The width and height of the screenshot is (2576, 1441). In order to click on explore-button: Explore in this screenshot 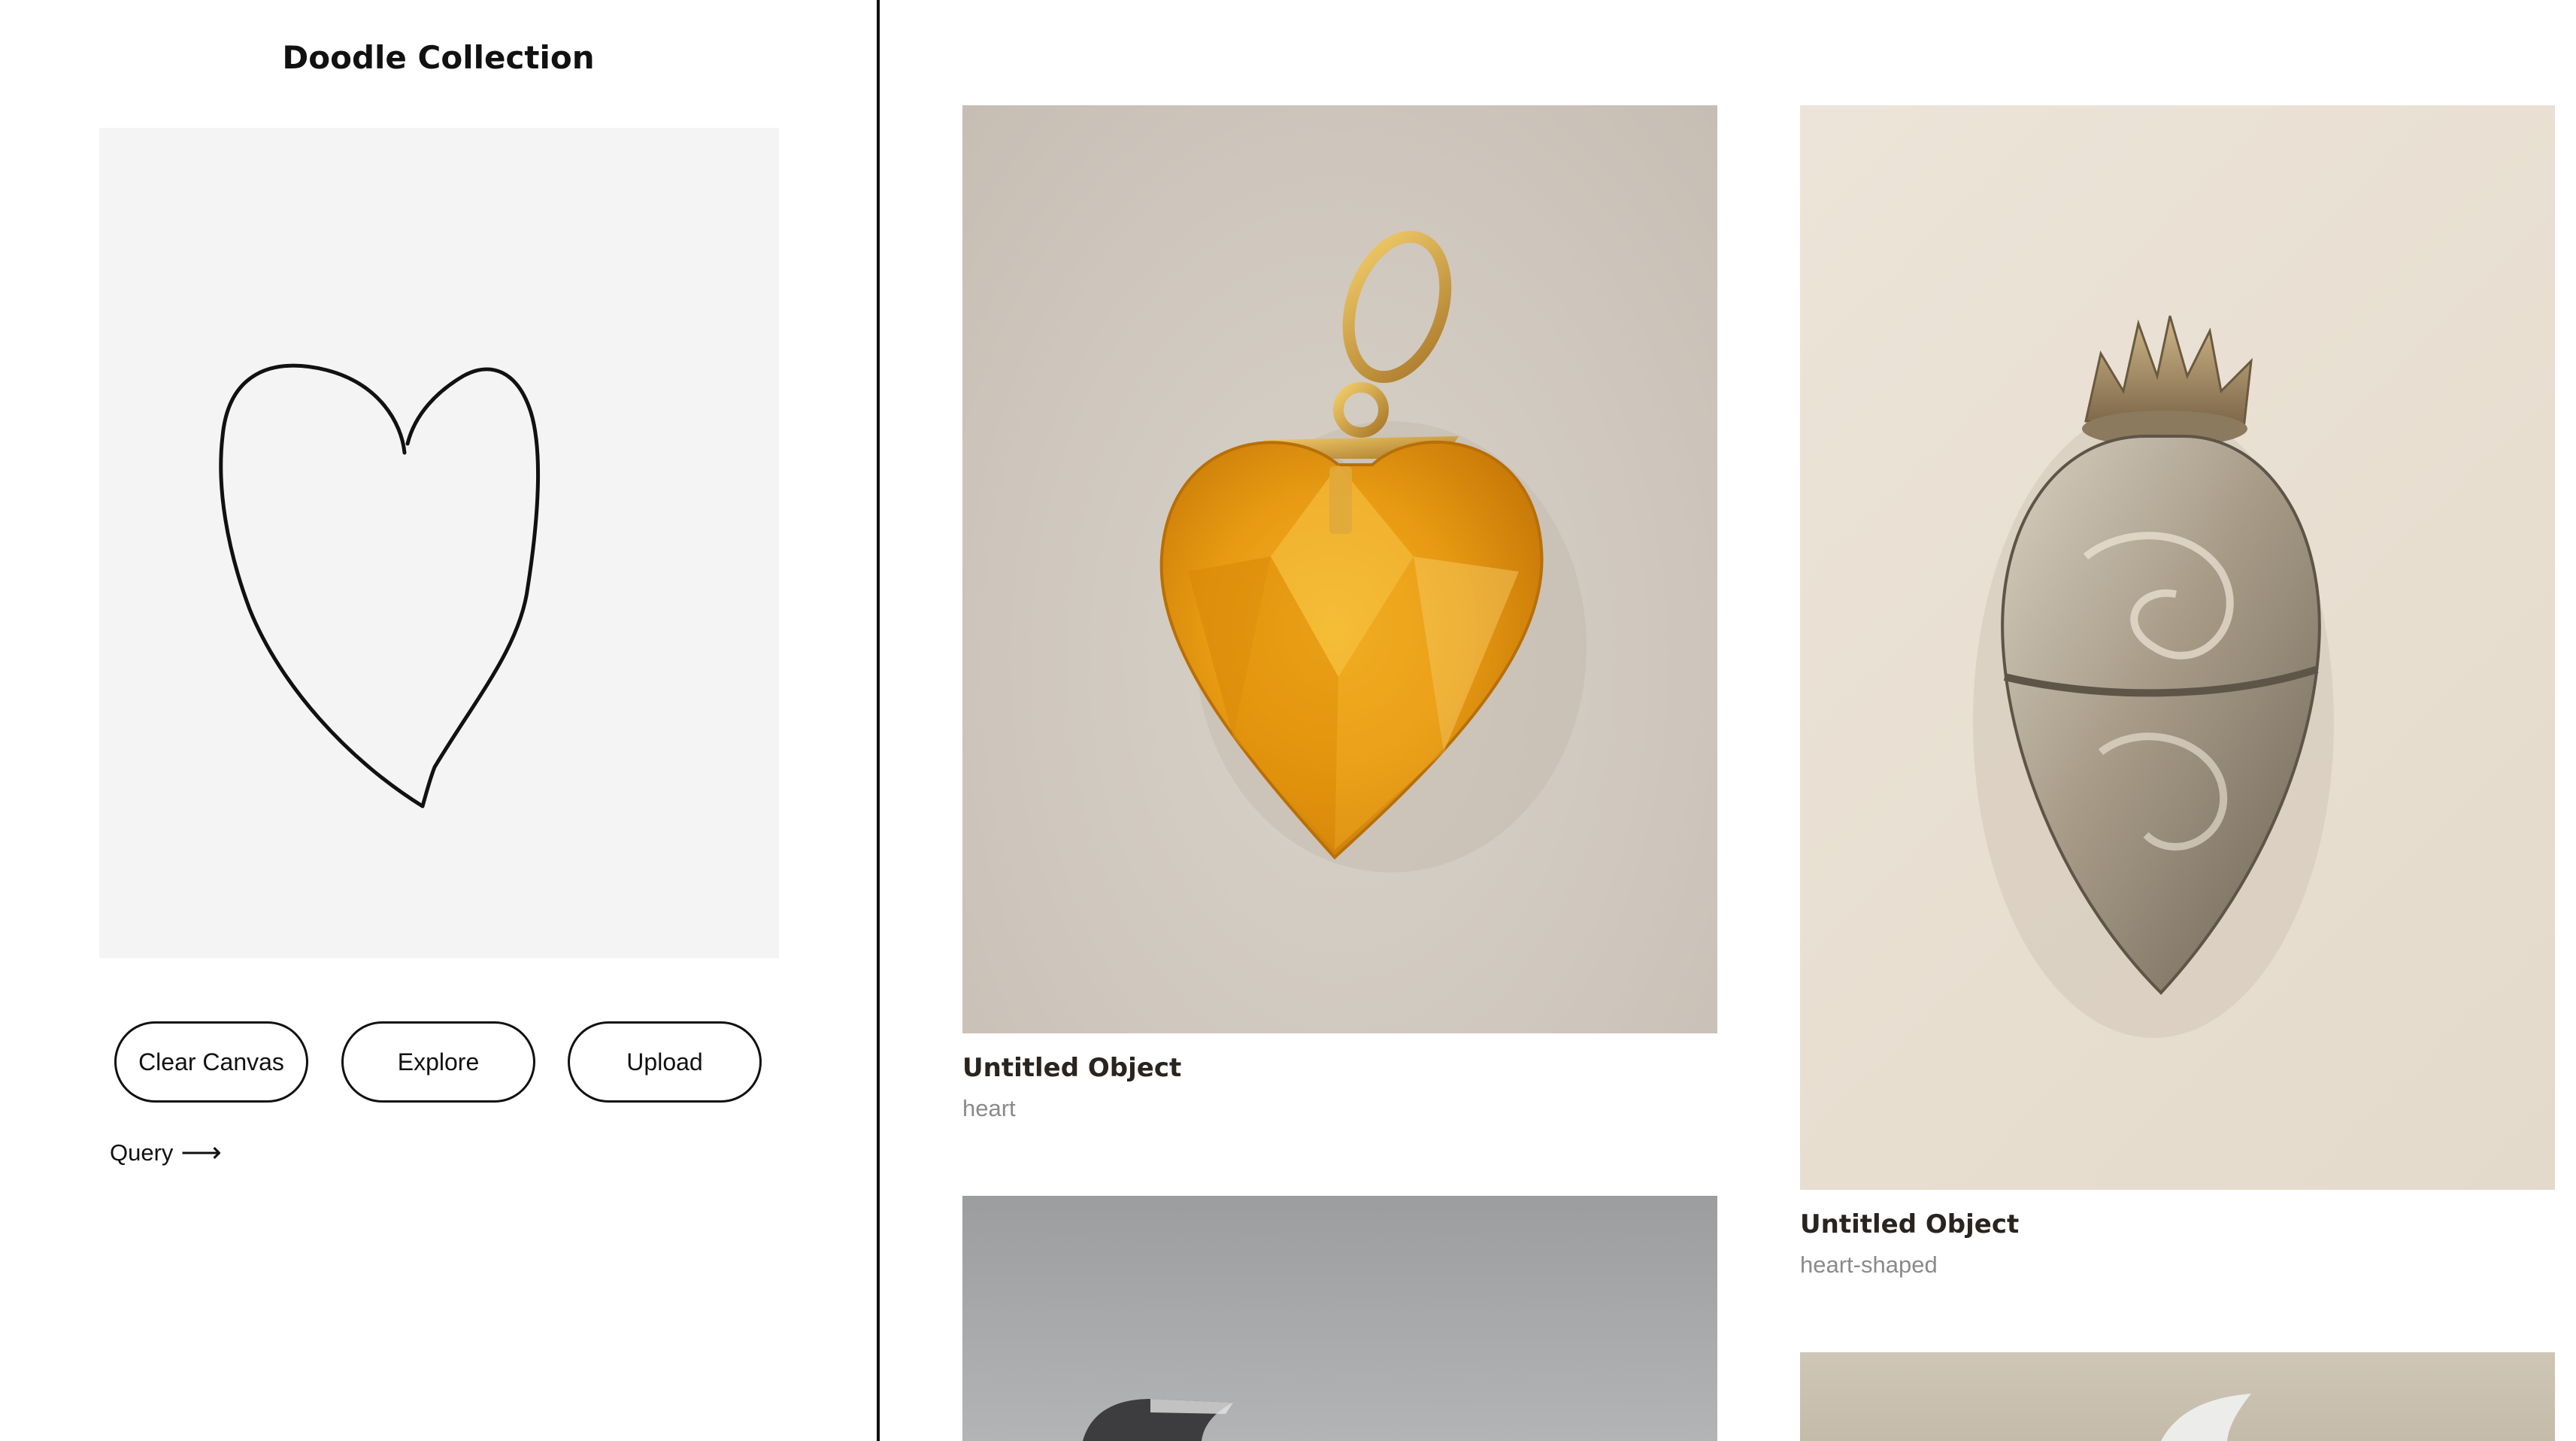, I will do `click(438, 1062)`.